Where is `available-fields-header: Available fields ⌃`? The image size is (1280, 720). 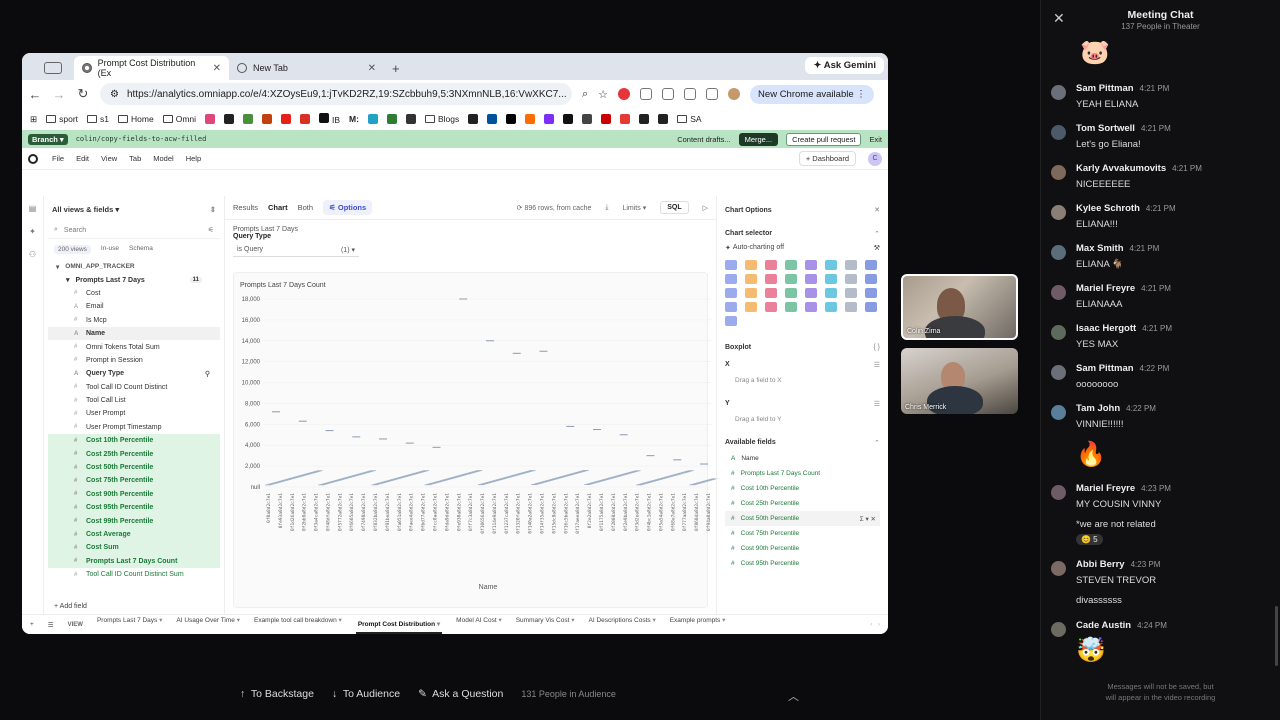
available-fields-header: Available fields ⌃ is located at coordinates (802, 442).